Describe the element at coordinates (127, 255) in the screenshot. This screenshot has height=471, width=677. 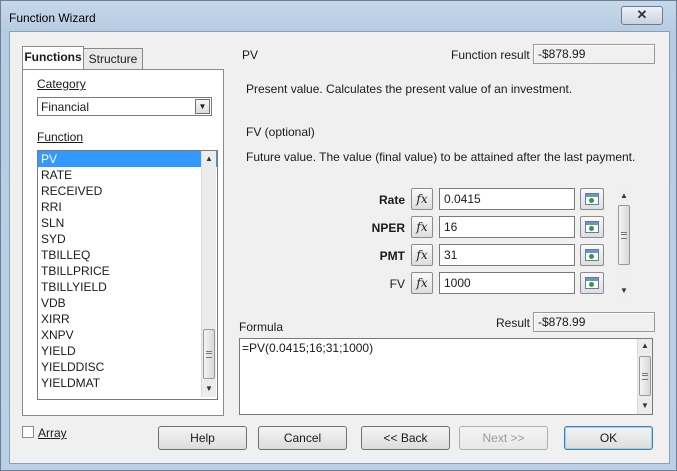
I see `list-item: TBILLEQ` at that location.